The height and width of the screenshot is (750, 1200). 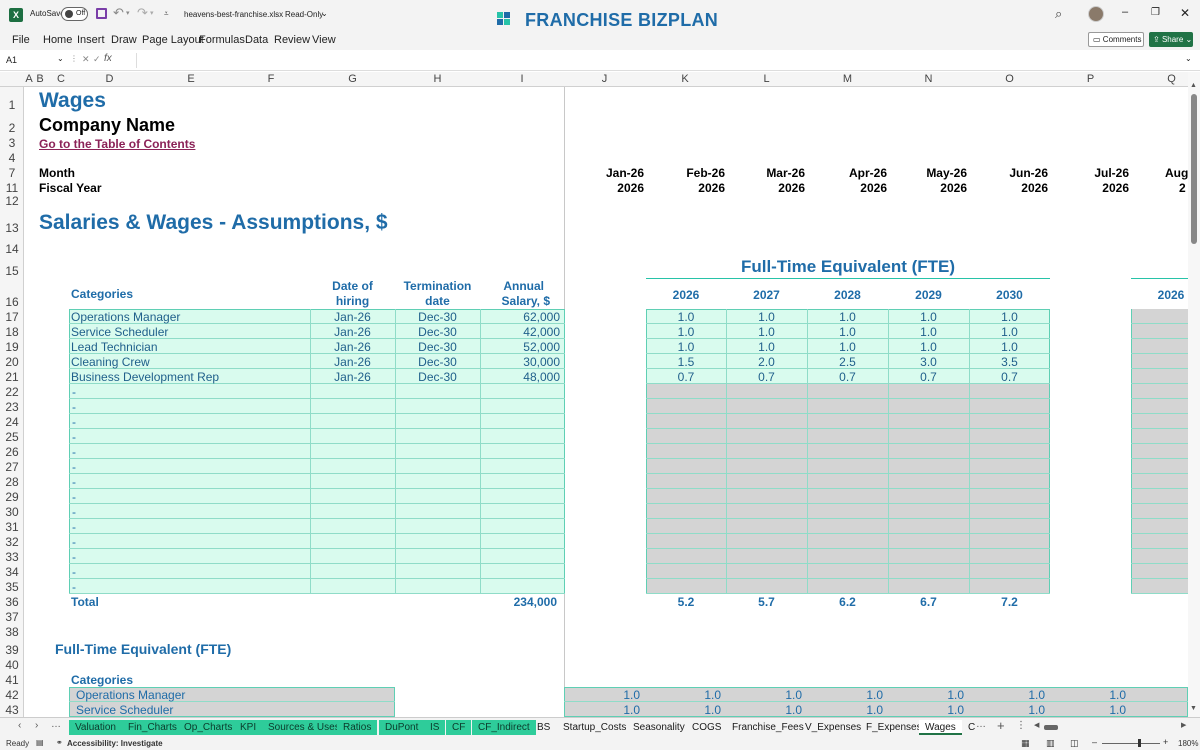 What do you see at coordinates (1131, 743) in the screenshot?
I see `zoom-slider` at bounding box center [1131, 743].